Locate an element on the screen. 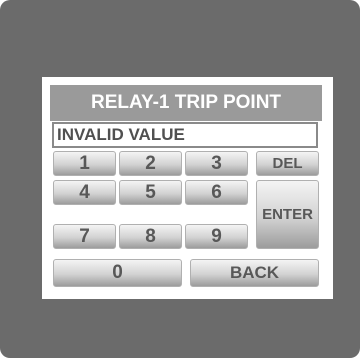 This screenshot has width=360, height=358. key-8: 8 is located at coordinates (150, 236).